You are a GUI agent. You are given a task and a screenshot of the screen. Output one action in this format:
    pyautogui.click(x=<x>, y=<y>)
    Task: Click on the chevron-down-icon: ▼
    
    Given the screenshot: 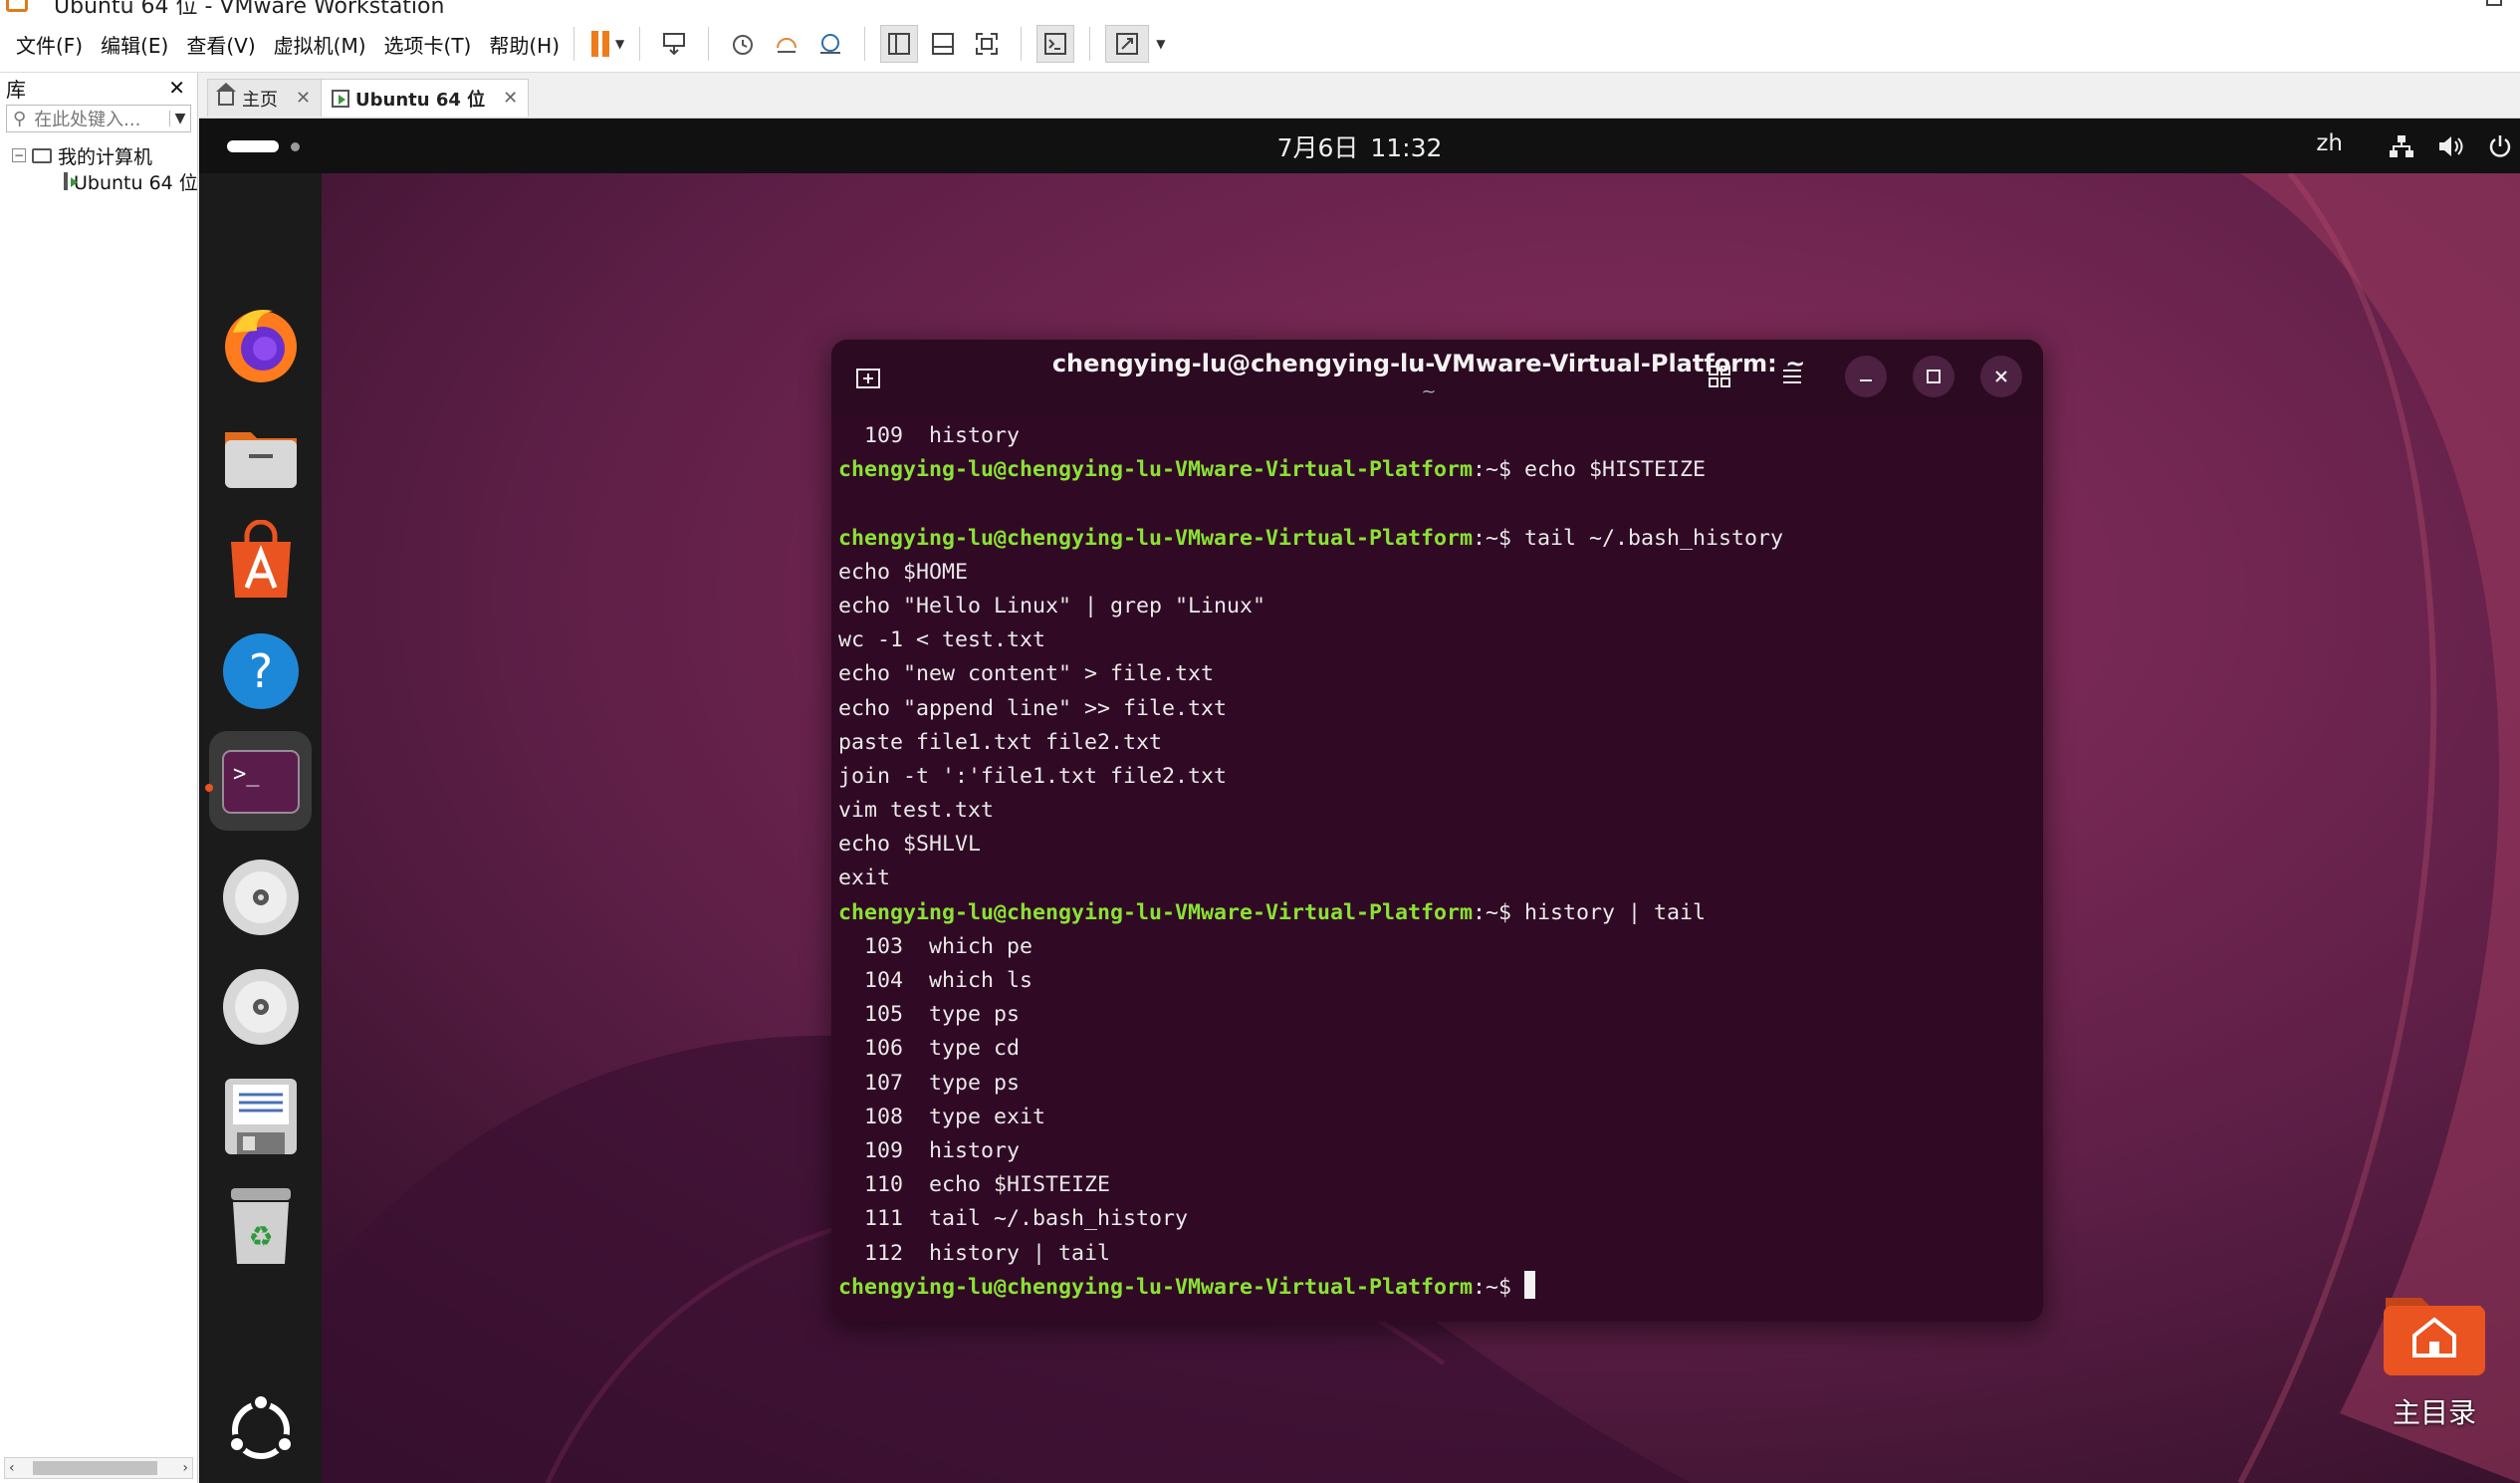 What is the action you would take?
    pyautogui.click(x=179, y=119)
    